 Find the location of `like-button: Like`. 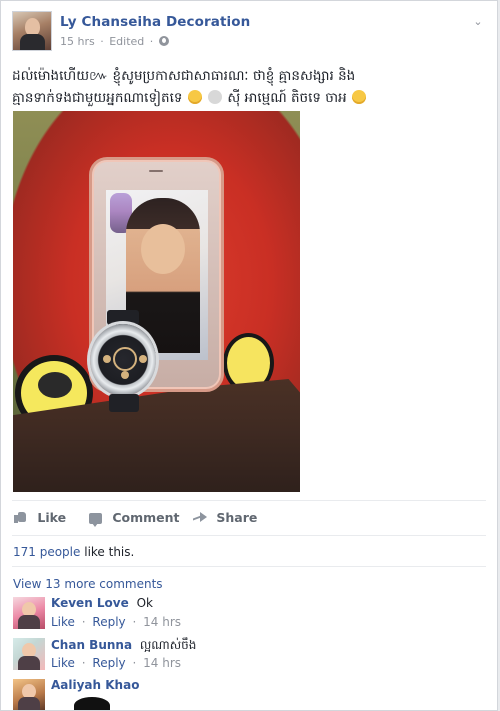

like-button: Like is located at coordinates (39, 518).